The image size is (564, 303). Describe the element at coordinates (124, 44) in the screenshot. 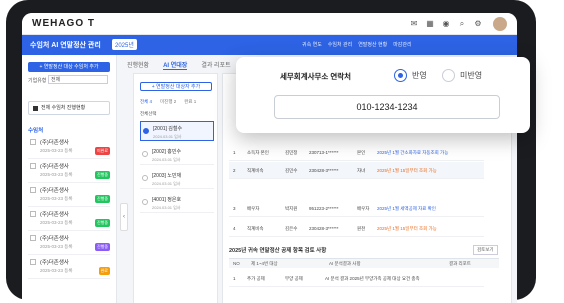

I see `year-select: 2025년` at that location.